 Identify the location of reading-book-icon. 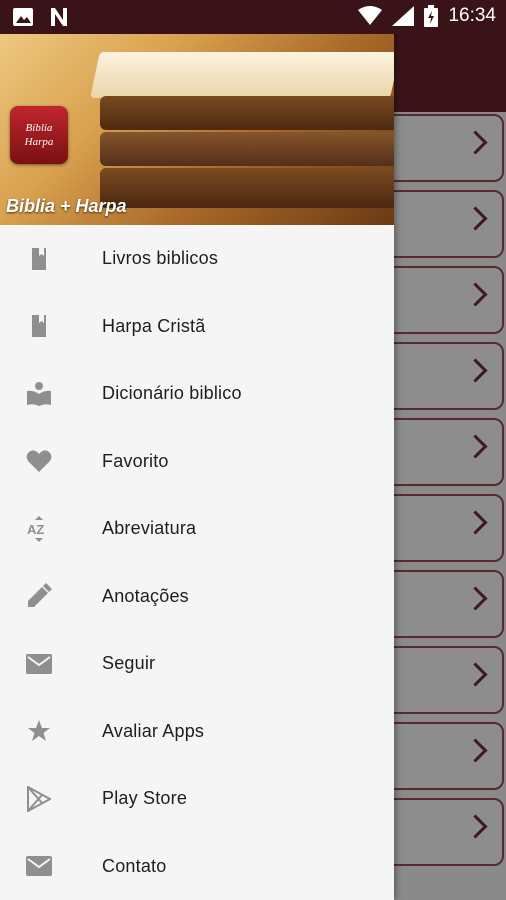
(39, 394).